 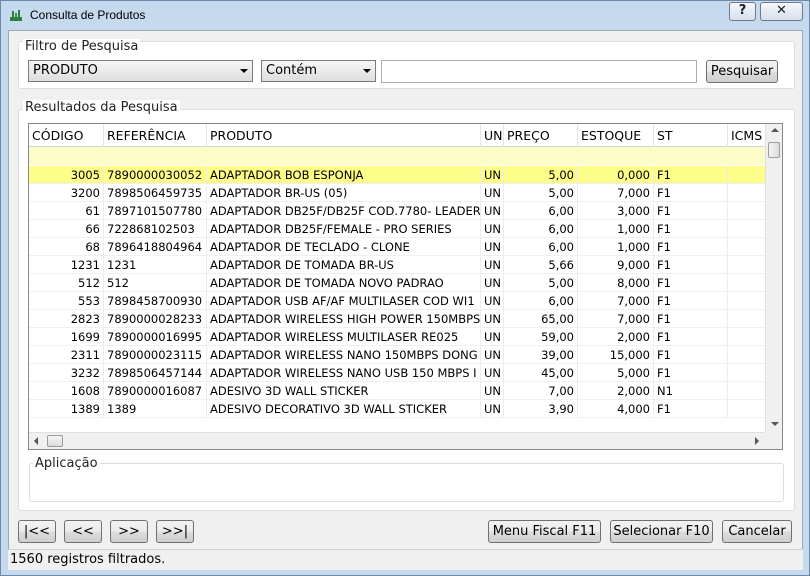 I want to click on column-header-st: ST, so click(x=691, y=135).